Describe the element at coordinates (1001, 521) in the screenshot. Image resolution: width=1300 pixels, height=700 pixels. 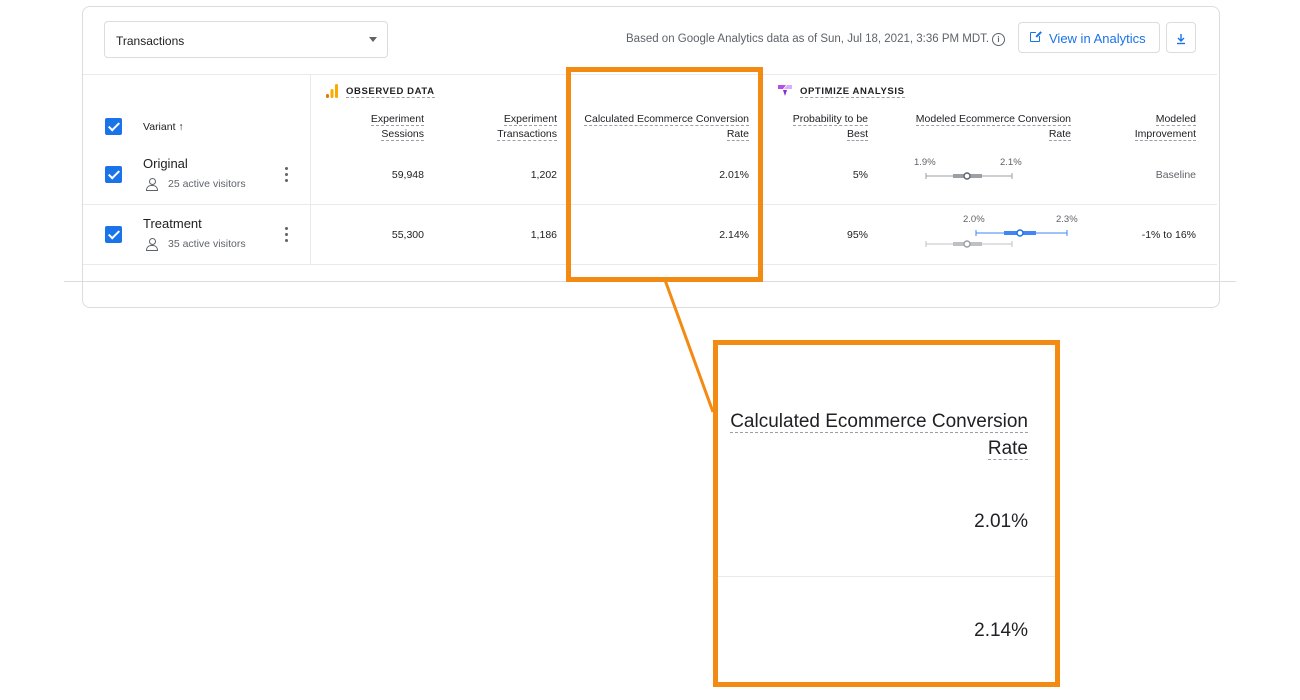
I see `zoom-conversion-rate-original: 2.01%` at that location.